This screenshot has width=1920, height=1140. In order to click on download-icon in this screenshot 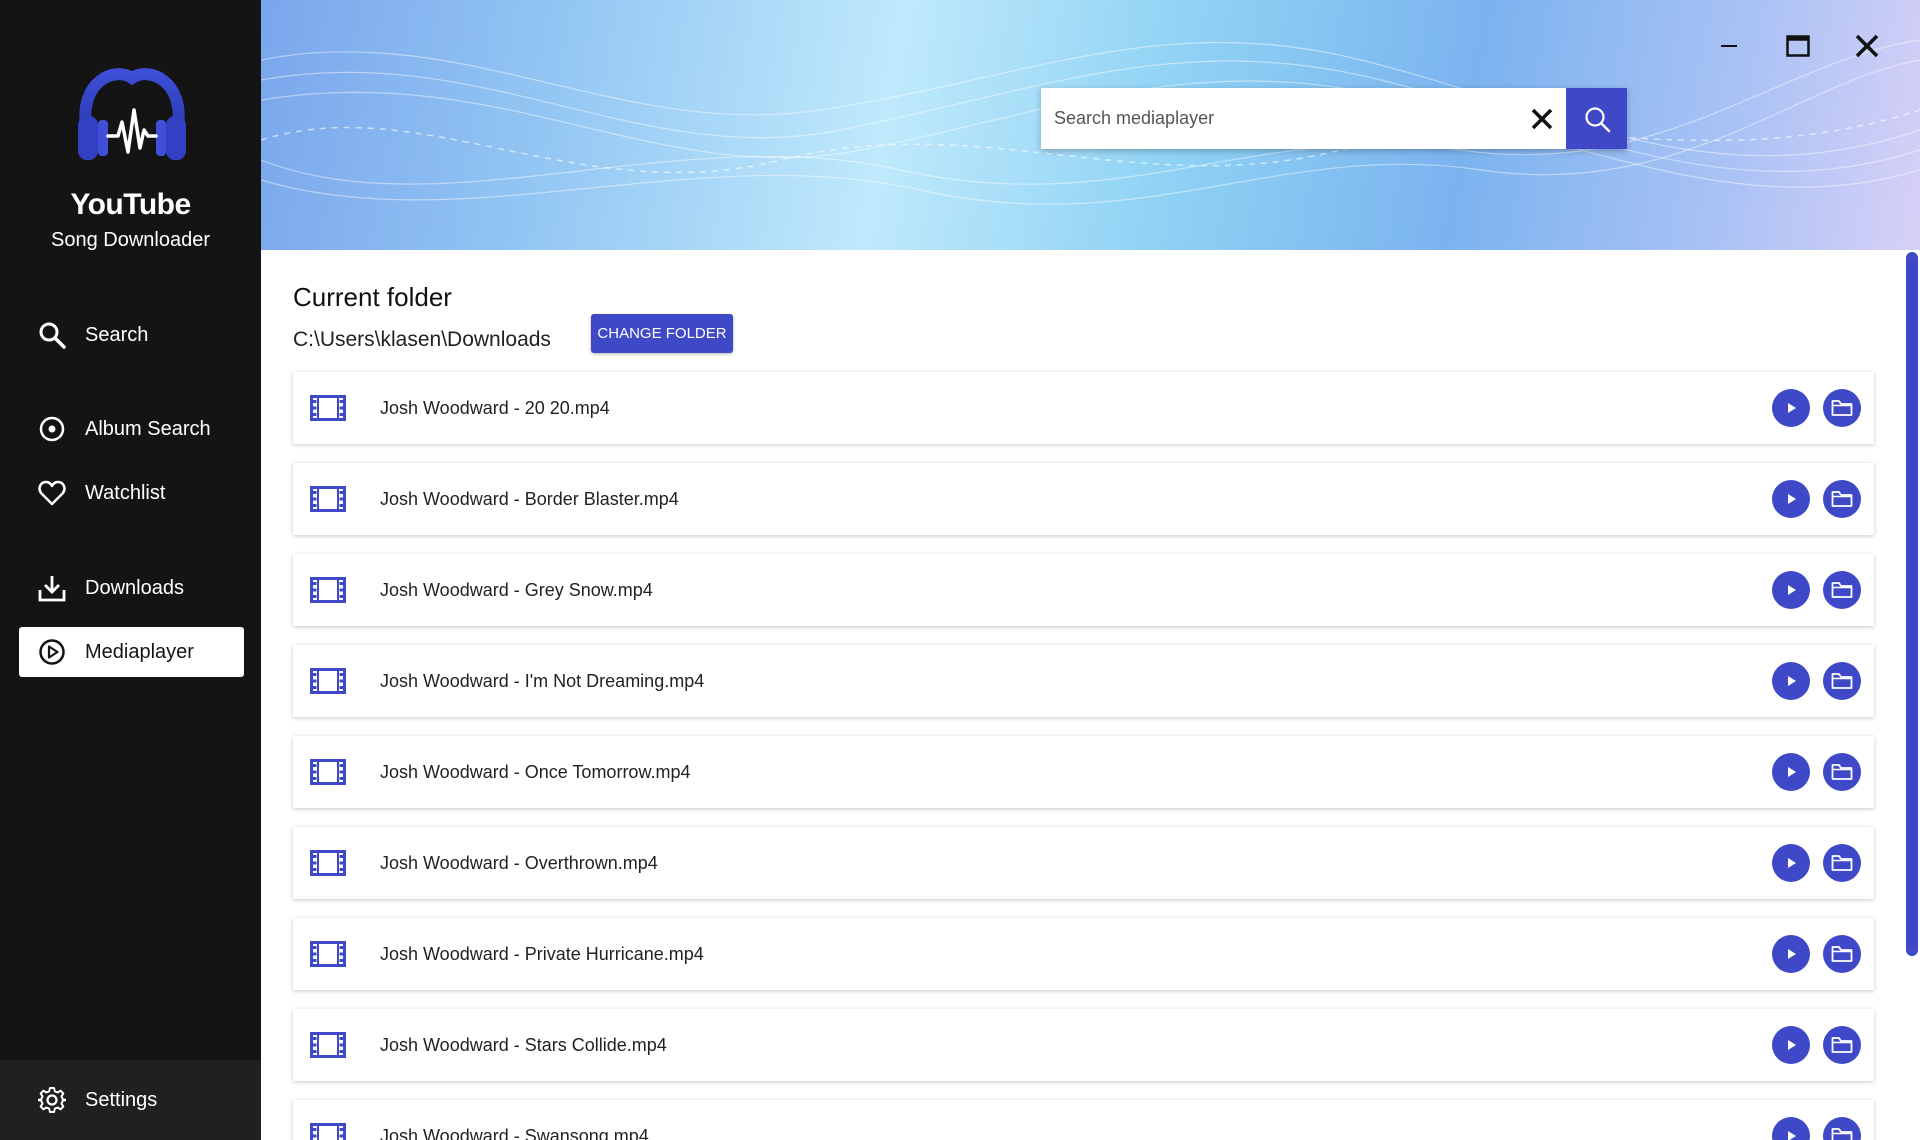, I will do `click(52, 588)`.